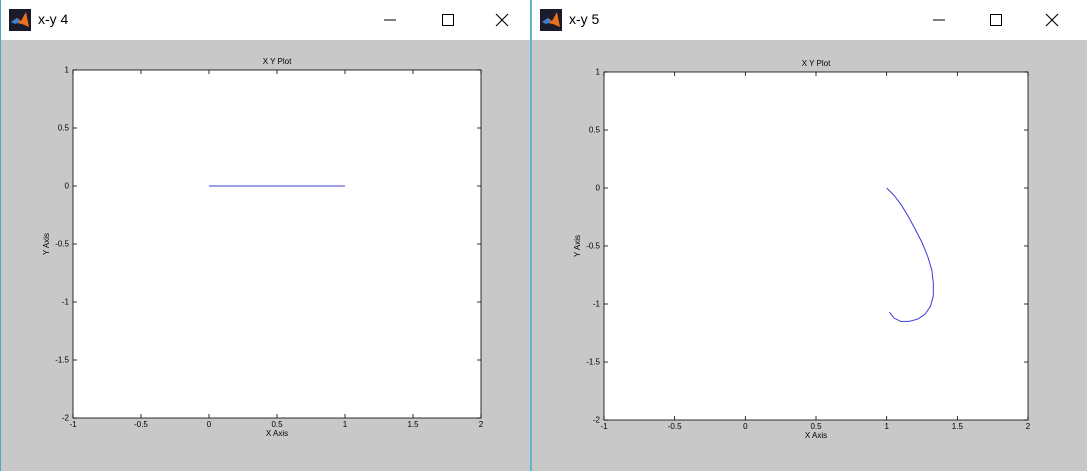 Image resolution: width=1087 pixels, height=471 pixels. Describe the element at coordinates (809, 20) in the screenshot. I see `title-bar: x-y 5` at that location.